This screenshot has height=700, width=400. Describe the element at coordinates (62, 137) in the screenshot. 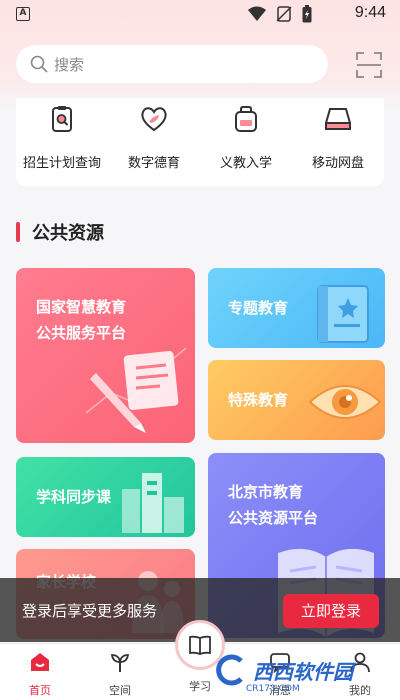

I see `quick-link-enrollment-plan: 招生计划查询` at that location.